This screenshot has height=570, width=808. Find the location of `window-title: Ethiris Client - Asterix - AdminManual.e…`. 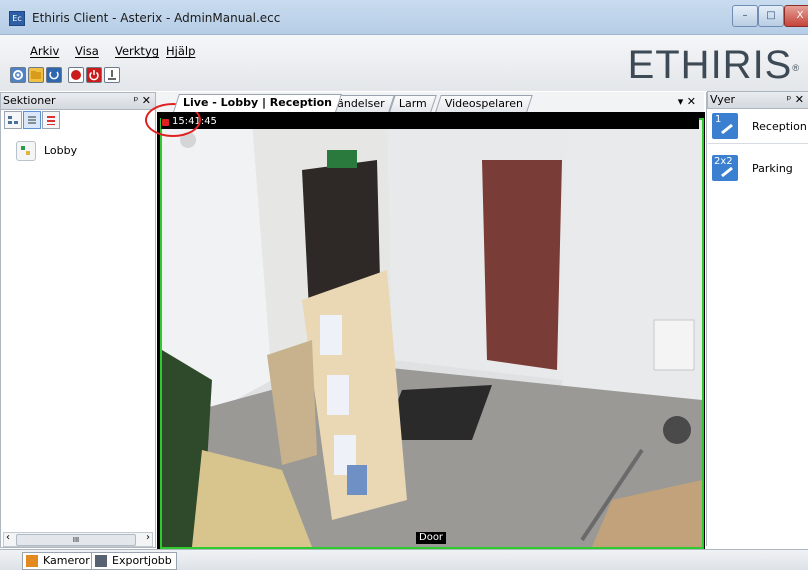

window-title: Ethiris Client - Asterix - AdminManual.e… is located at coordinates (156, 18).